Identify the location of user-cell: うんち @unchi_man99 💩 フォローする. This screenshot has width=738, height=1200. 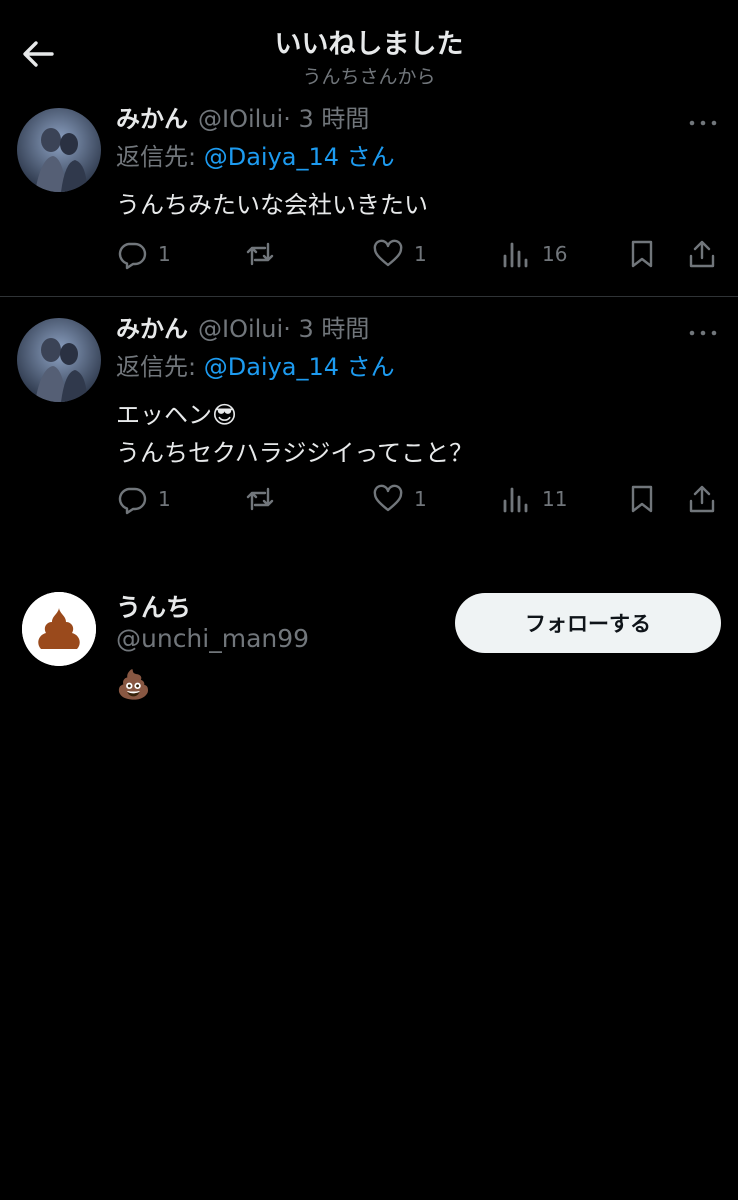
(369, 645).